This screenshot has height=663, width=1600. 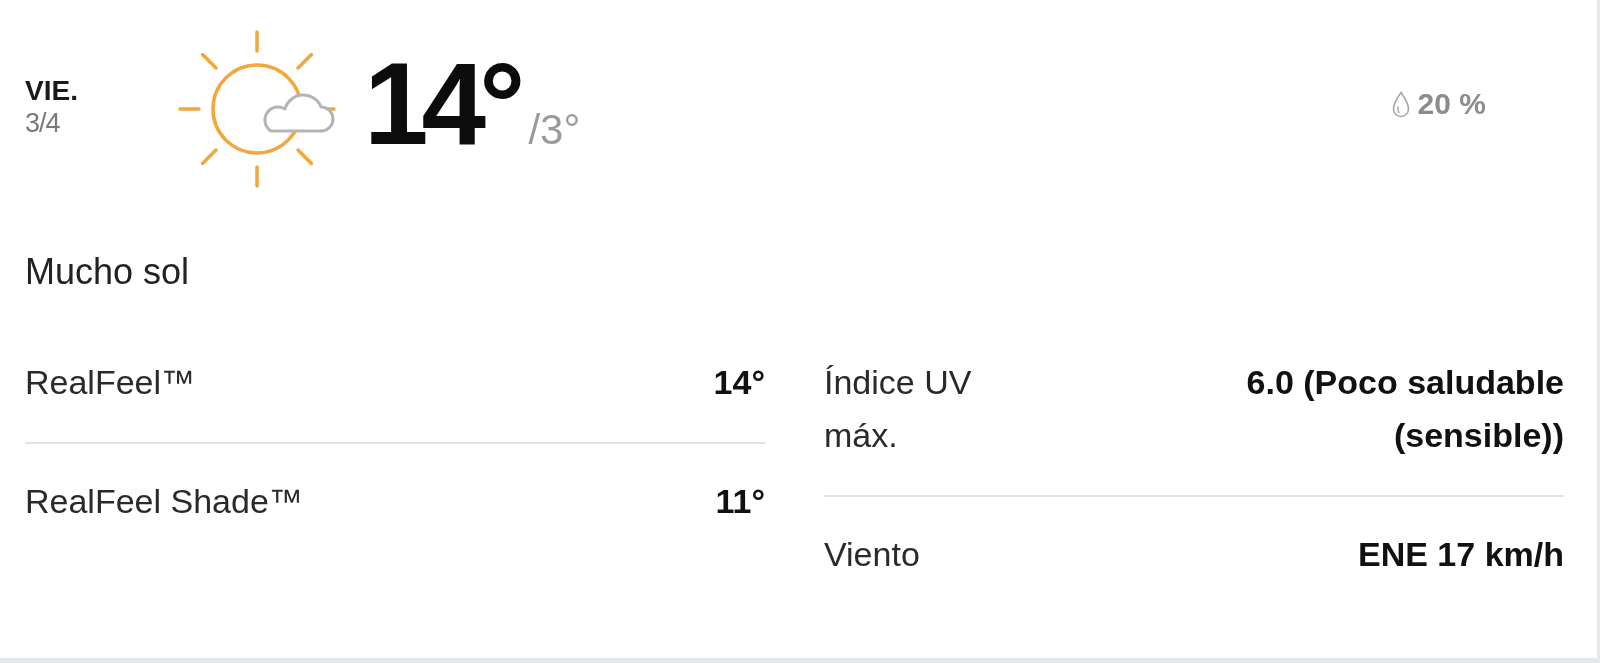 I want to click on detail-label: Viento, so click(x=872, y=554).